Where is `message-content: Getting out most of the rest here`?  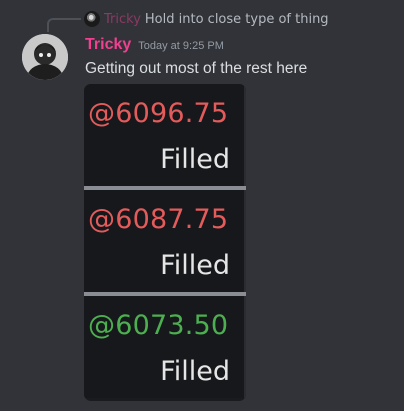
message-content: Getting out most of the rest here is located at coordinates (196, 68).